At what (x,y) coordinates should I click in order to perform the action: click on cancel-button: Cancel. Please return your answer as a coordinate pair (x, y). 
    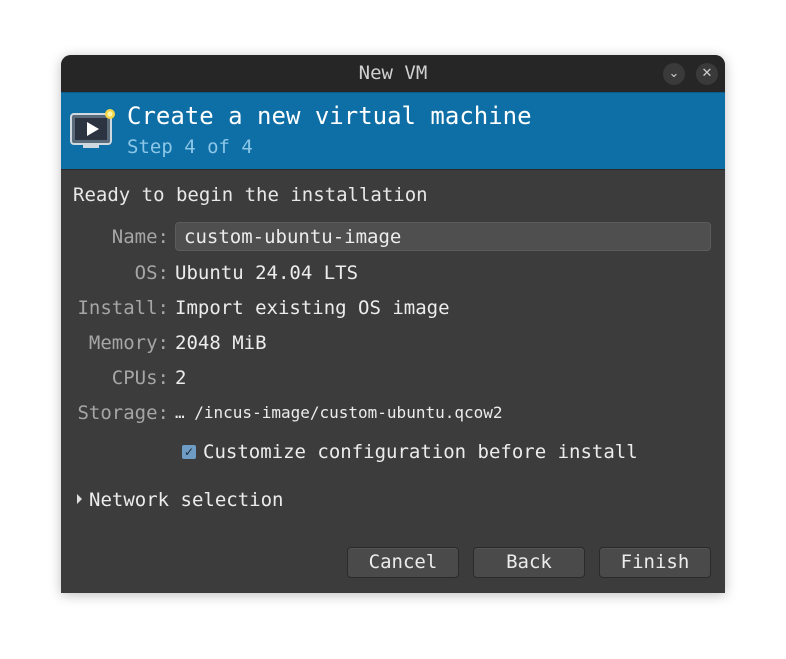
    Looking at the image, I should click on (403, 562).